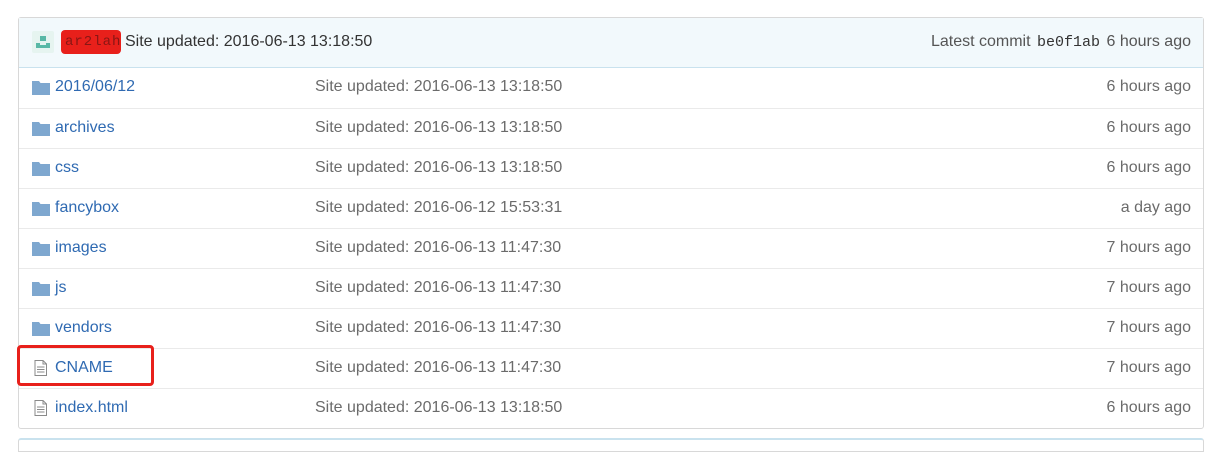 The height and width of the screenshot is (452, 1216). I want to click on file-name-link: images, so click(81, 248).